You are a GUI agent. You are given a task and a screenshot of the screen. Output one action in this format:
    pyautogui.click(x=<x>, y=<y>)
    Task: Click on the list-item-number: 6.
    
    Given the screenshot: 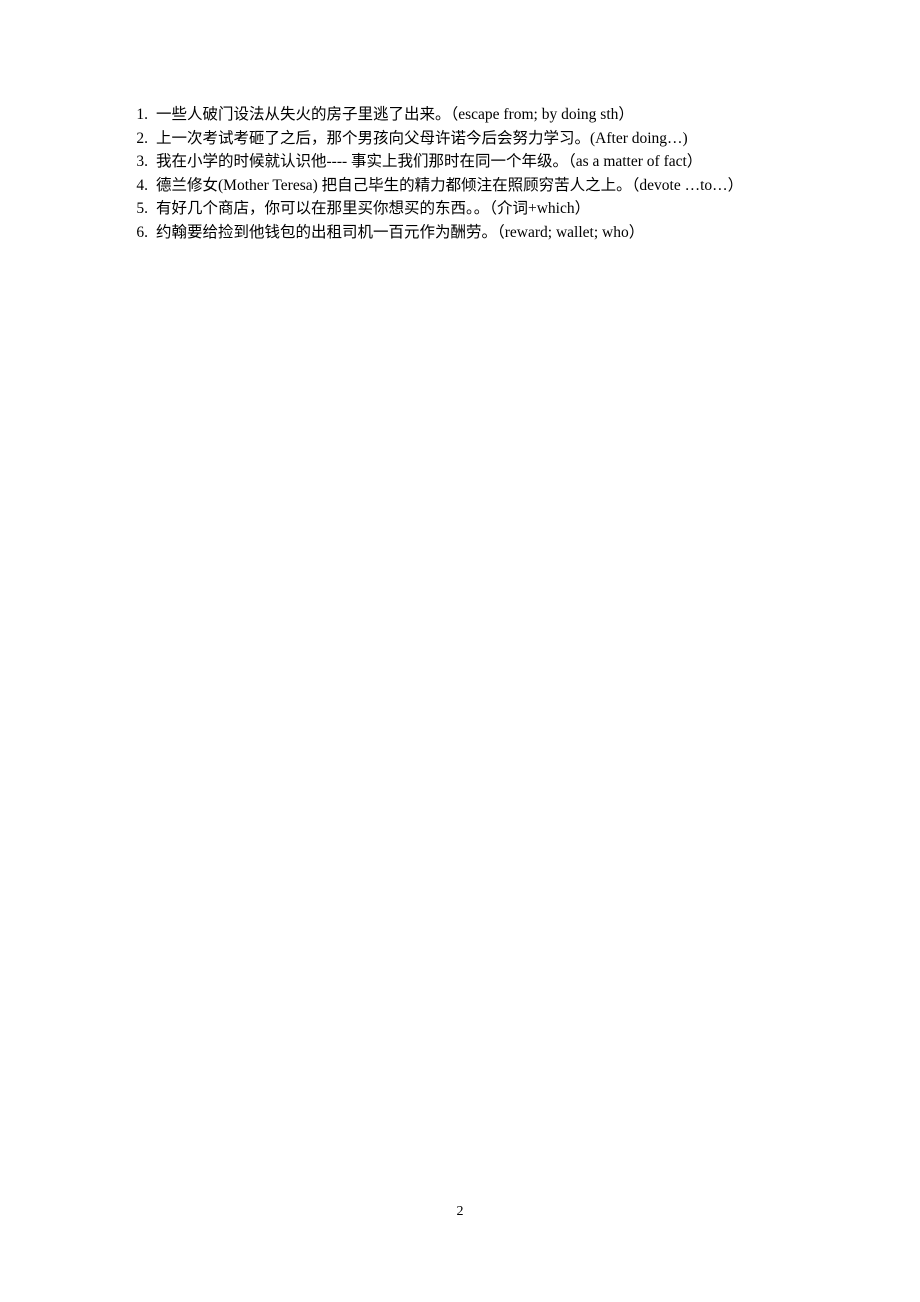 What is the action you would take?
    pyautogui.click(x=142, y=232)
    